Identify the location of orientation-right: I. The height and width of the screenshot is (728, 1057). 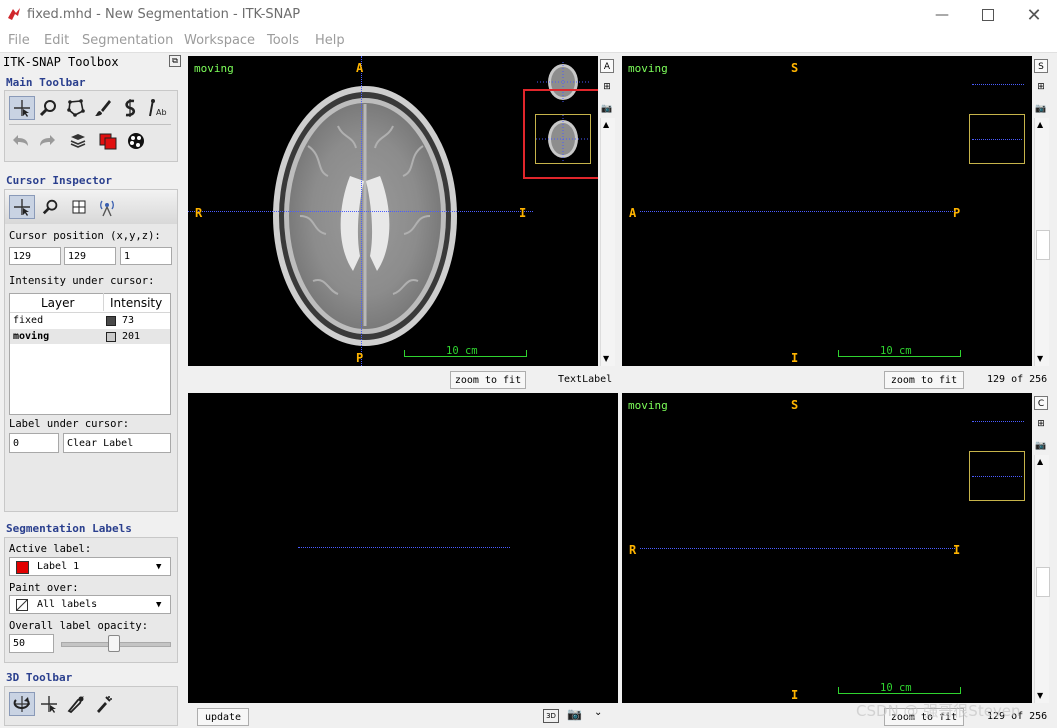
(957, 550).